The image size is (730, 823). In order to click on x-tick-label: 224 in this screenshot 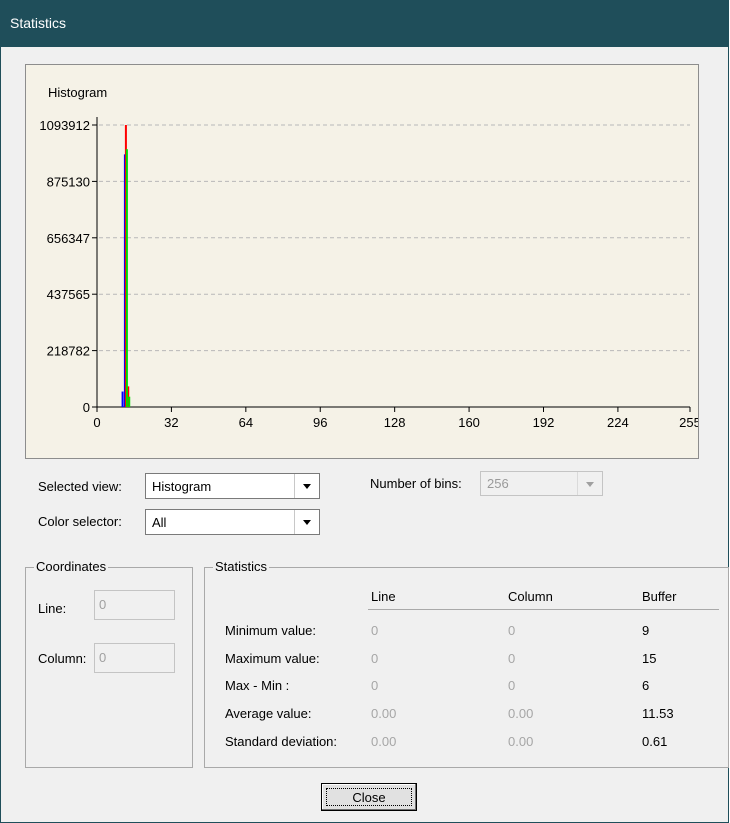, I will do `click(618, 422)`.